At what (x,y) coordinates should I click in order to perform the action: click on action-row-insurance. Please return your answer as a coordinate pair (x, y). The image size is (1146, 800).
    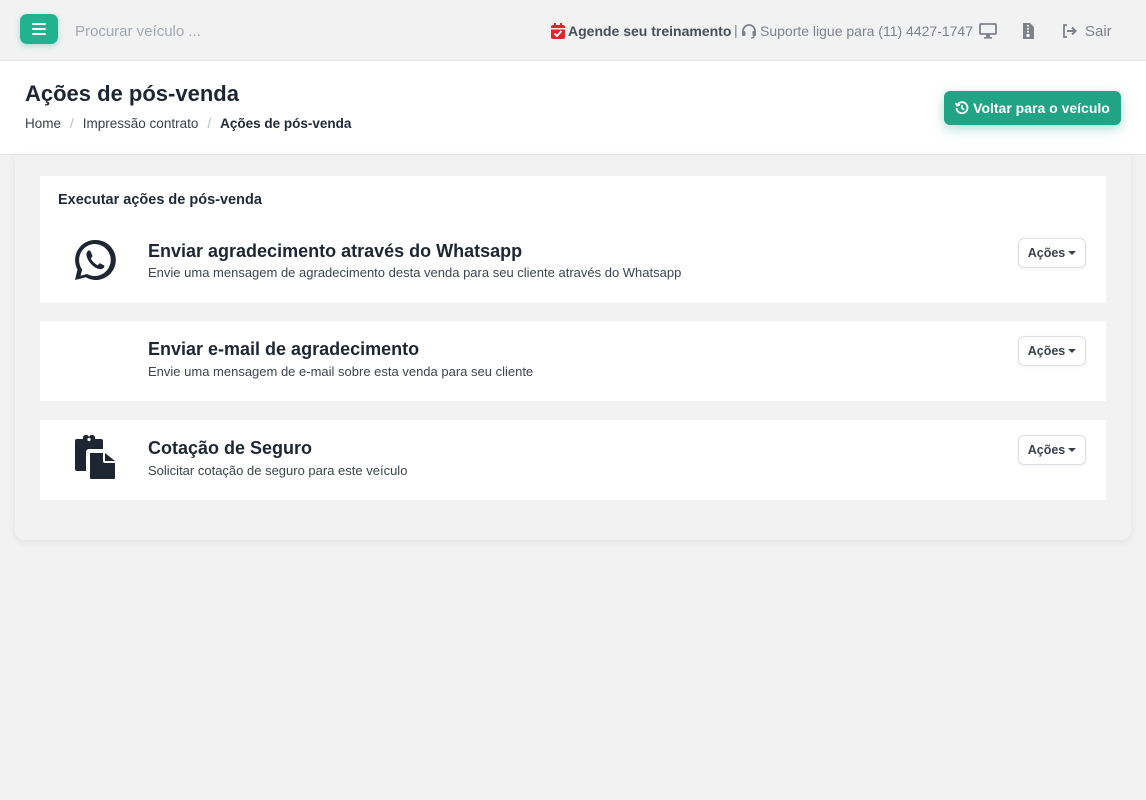
    Looking at the image, I should click on (573, 460).